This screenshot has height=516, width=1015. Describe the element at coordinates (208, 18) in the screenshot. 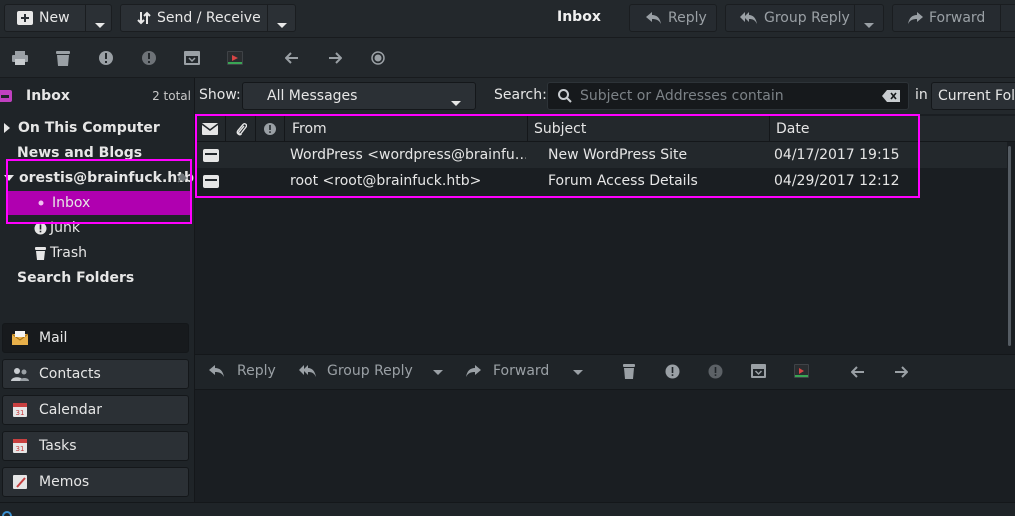

I see `send-receive-button: Send / Receive` at that location.